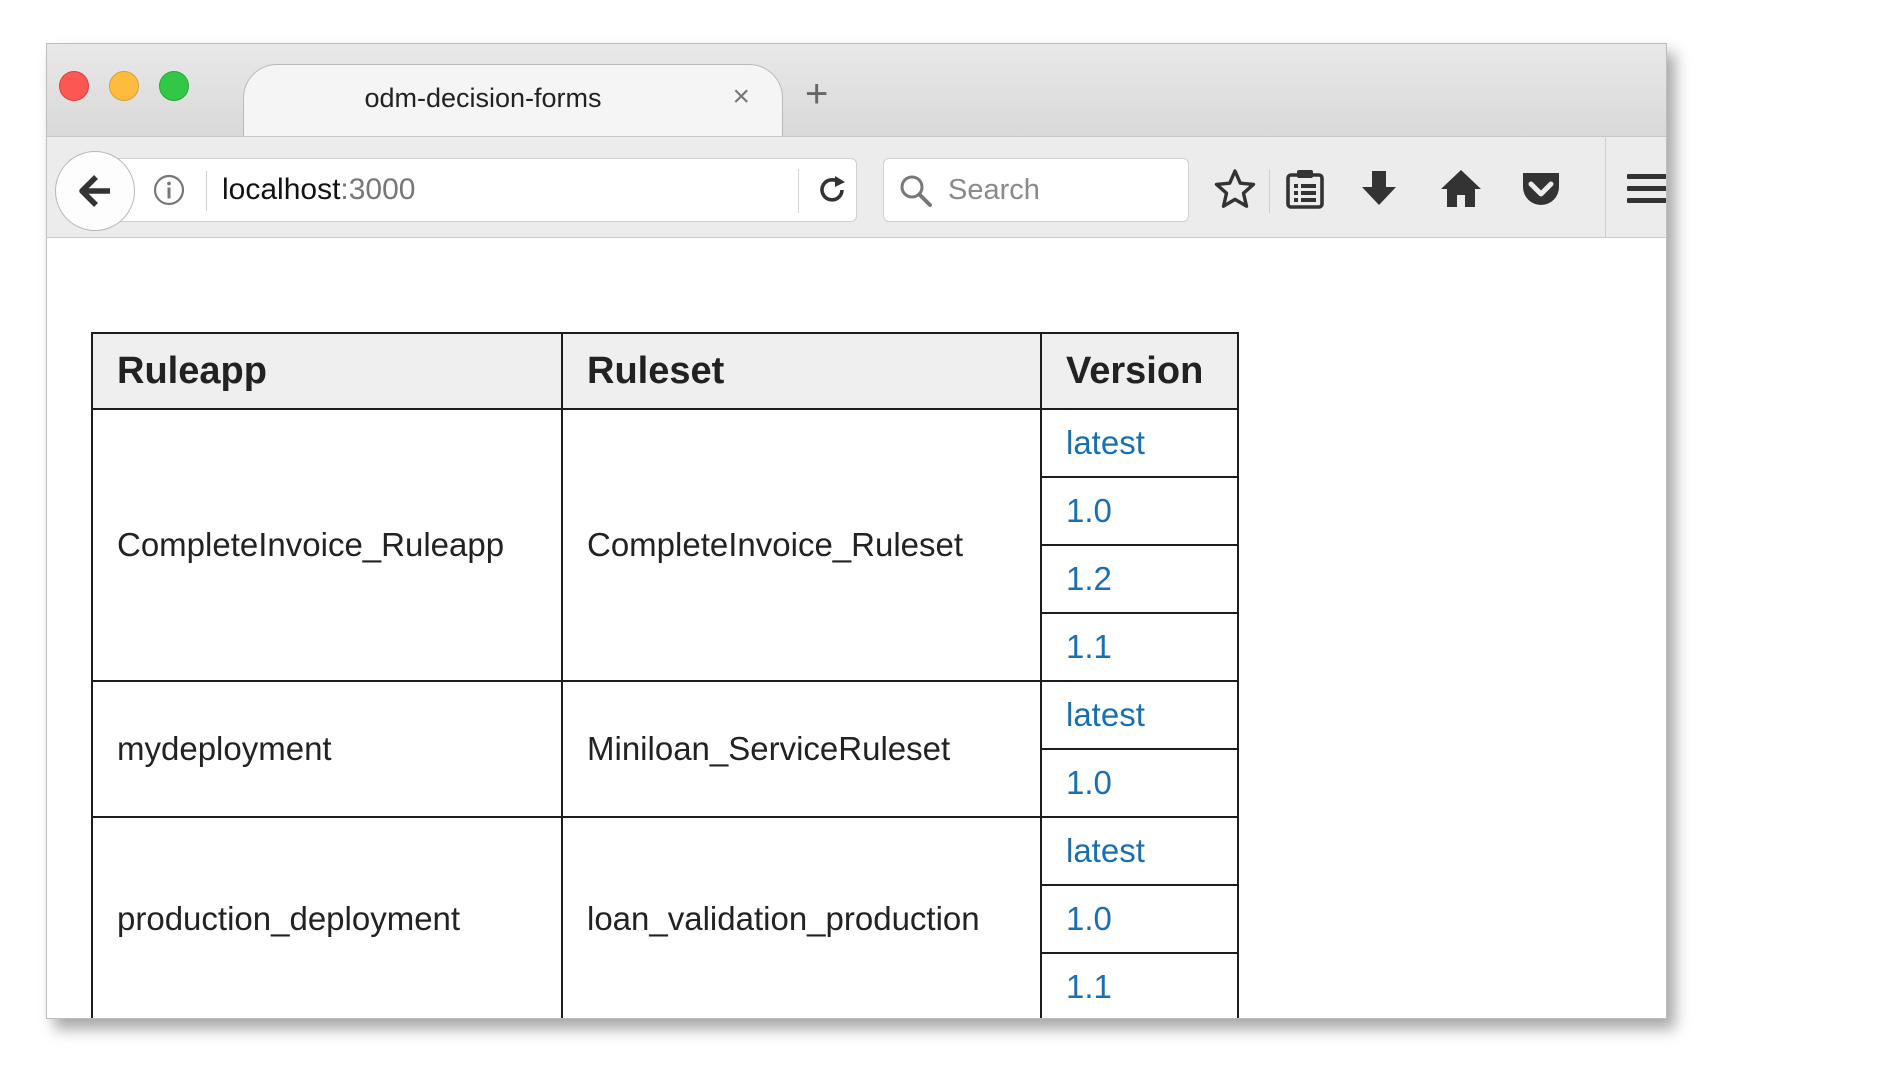 This screenshot has height=1069, width=1900. Describe the element at coordinates (327, 371) in the screenshot. I see `header-ruleapp: Ruleapp` at that location.